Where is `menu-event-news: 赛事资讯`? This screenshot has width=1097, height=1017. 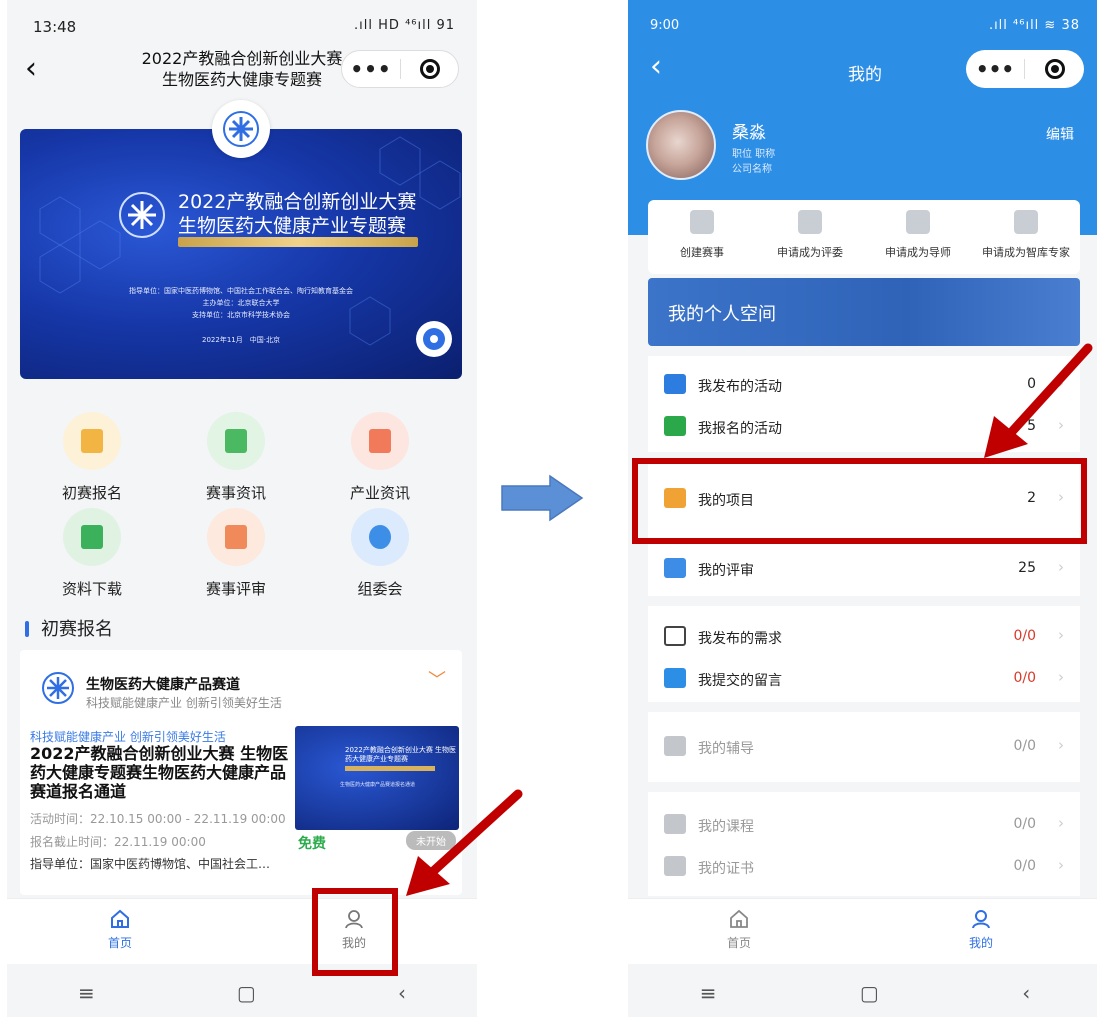
menu-event-news: 赛事资讯 is located at coordinates (236, 457).